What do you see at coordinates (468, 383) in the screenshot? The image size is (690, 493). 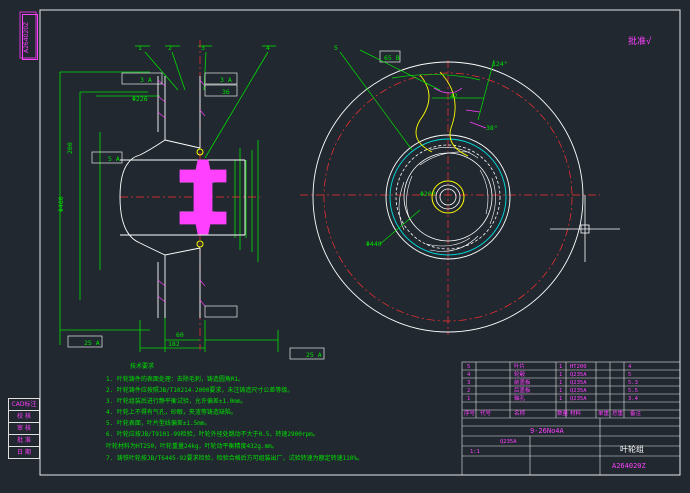 I see `title-cell: 3` at bounding box center [468, 383].